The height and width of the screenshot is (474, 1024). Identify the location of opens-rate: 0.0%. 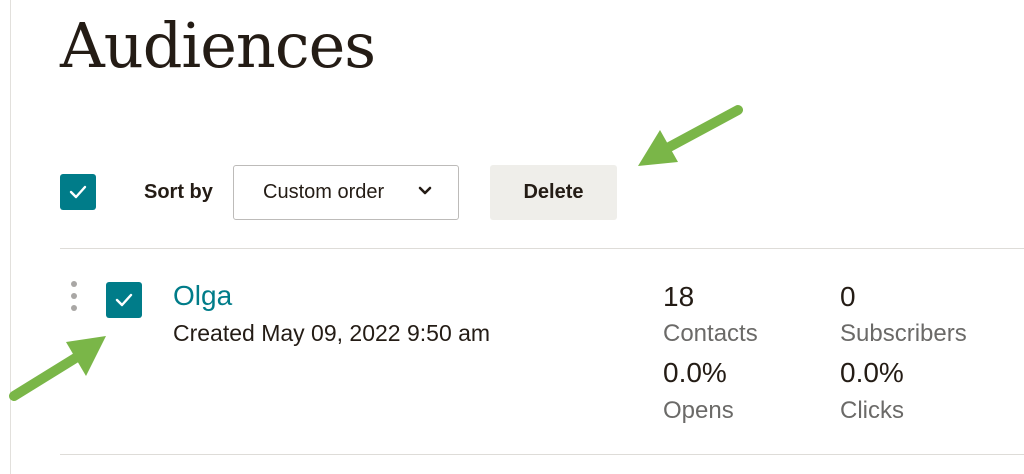
(695, 372).